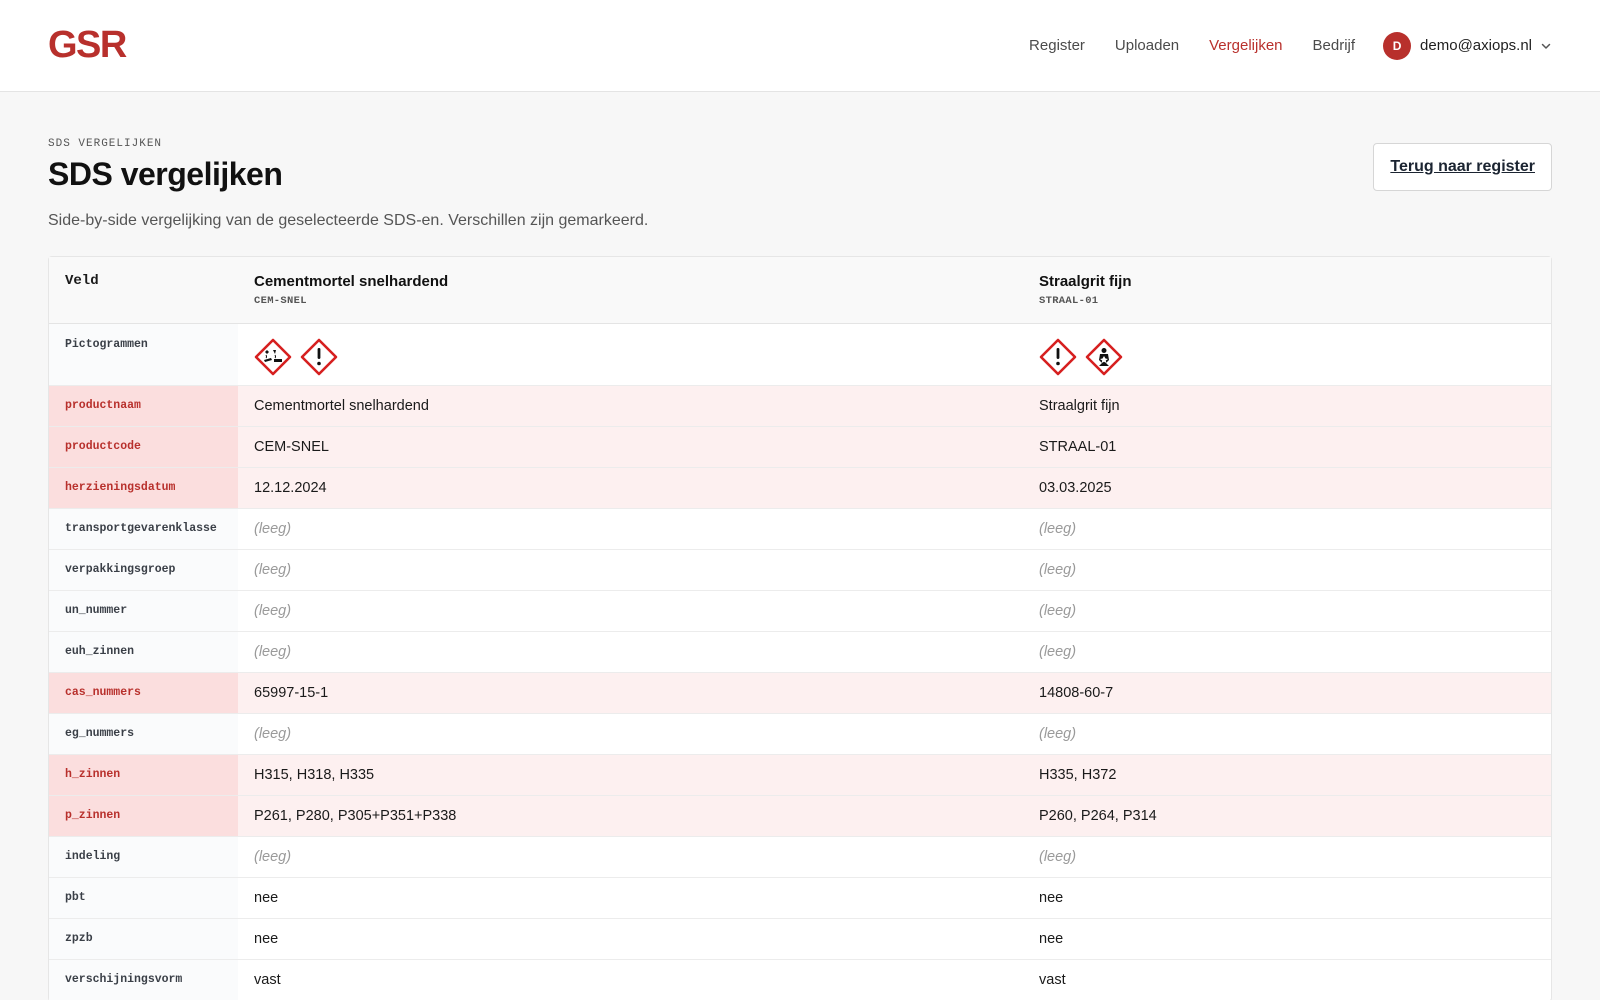 This screenshot has height=1000, width=1600. I want to click on ghs08-health-hazard-icon, so click(1104, 357).